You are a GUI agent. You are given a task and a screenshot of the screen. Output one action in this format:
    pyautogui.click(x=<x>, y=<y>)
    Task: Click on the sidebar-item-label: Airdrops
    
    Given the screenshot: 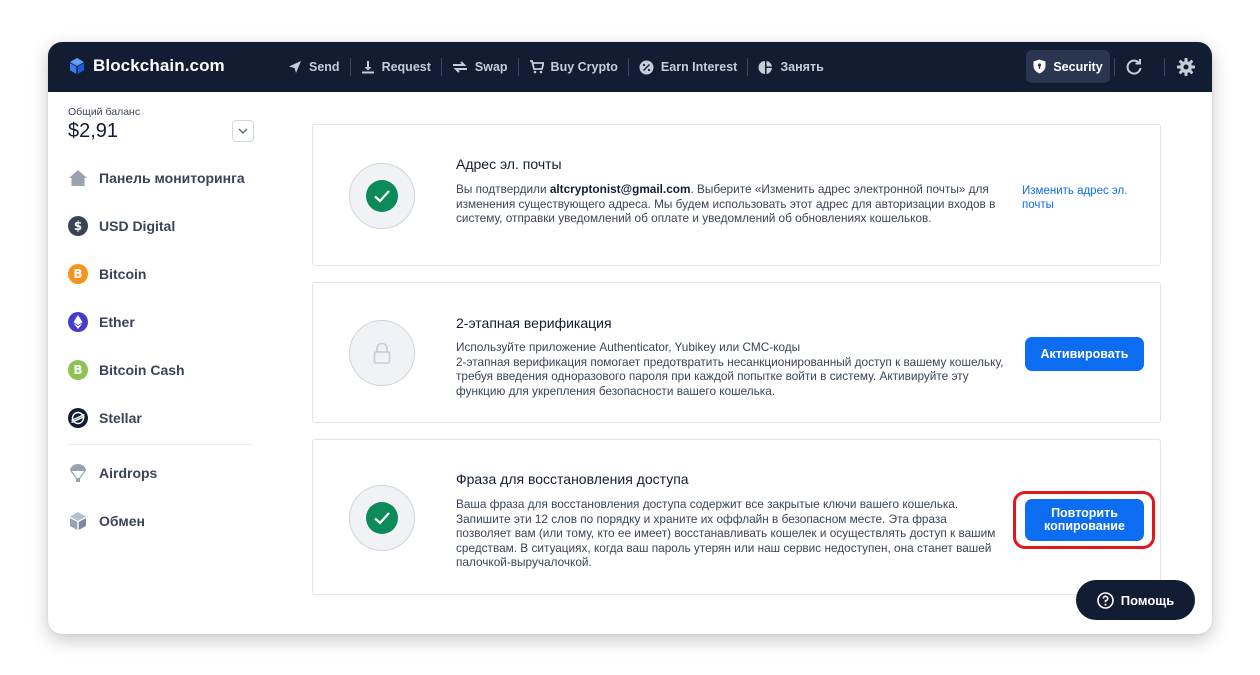 What is the action you would take?
    pyautogui.click(x=128, y=473)
    